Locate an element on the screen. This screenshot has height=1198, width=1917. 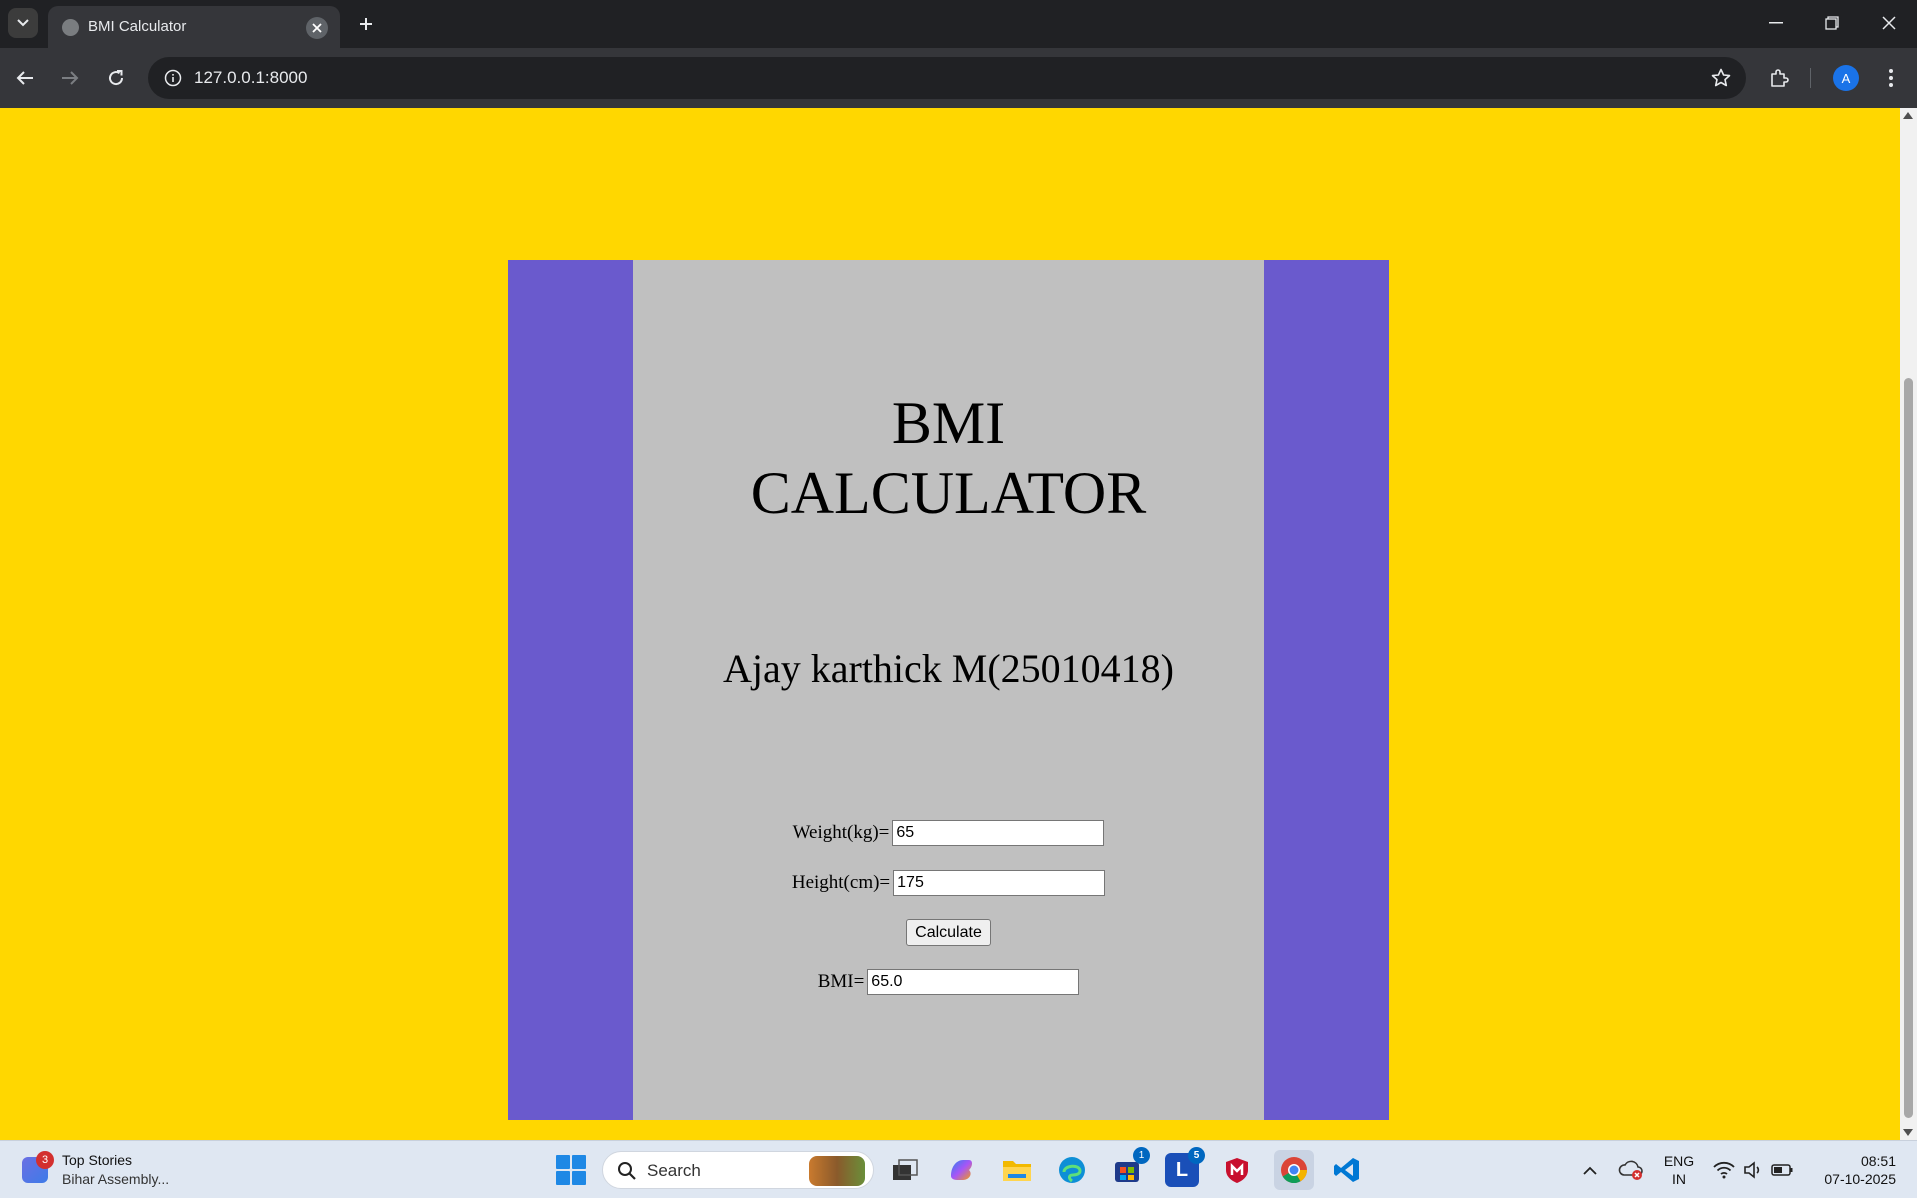
globe-icon is located at coordinates (70, 27).